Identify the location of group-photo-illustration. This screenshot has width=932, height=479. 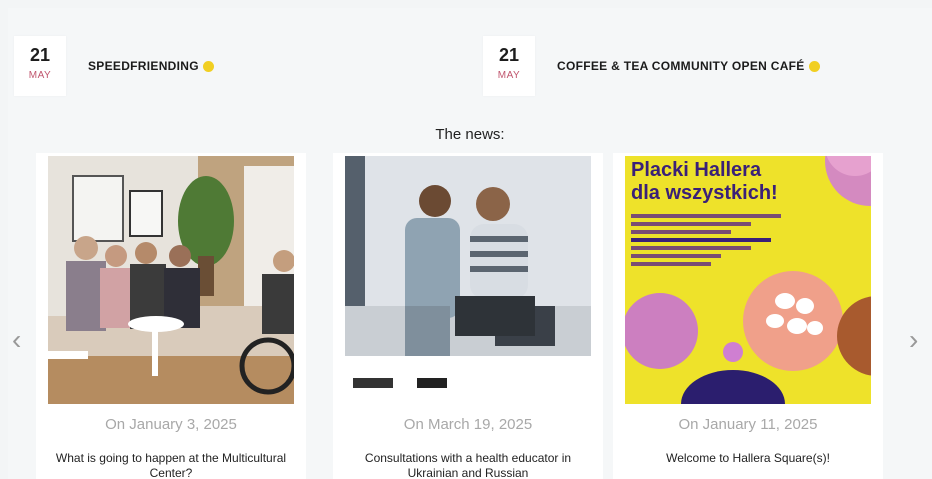
(171, 280).